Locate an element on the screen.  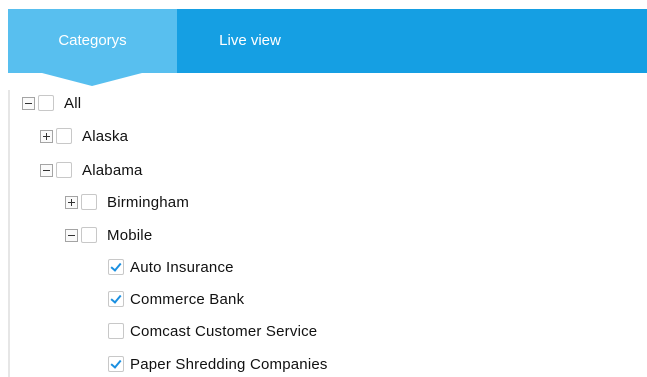
tree-node-alabama: Alabama is located at coordinates (91, 170).